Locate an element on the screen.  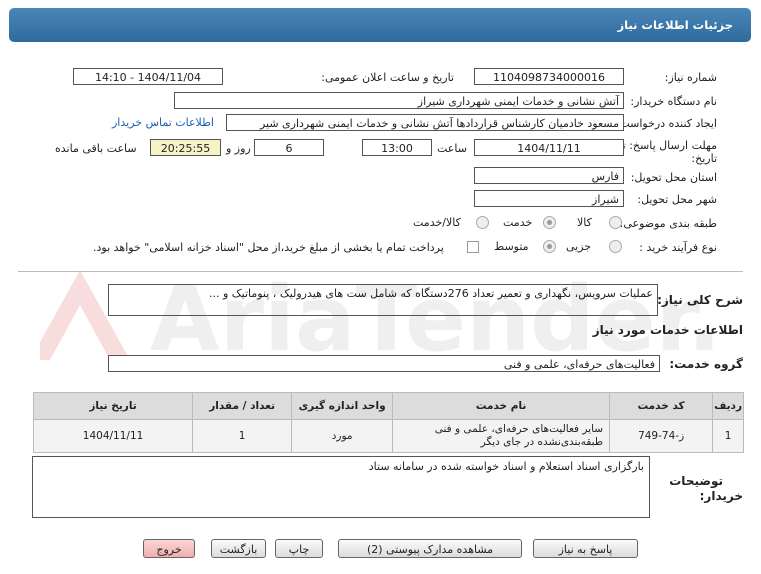
category-option-goods: کالا is located at coordinates (584, 222).